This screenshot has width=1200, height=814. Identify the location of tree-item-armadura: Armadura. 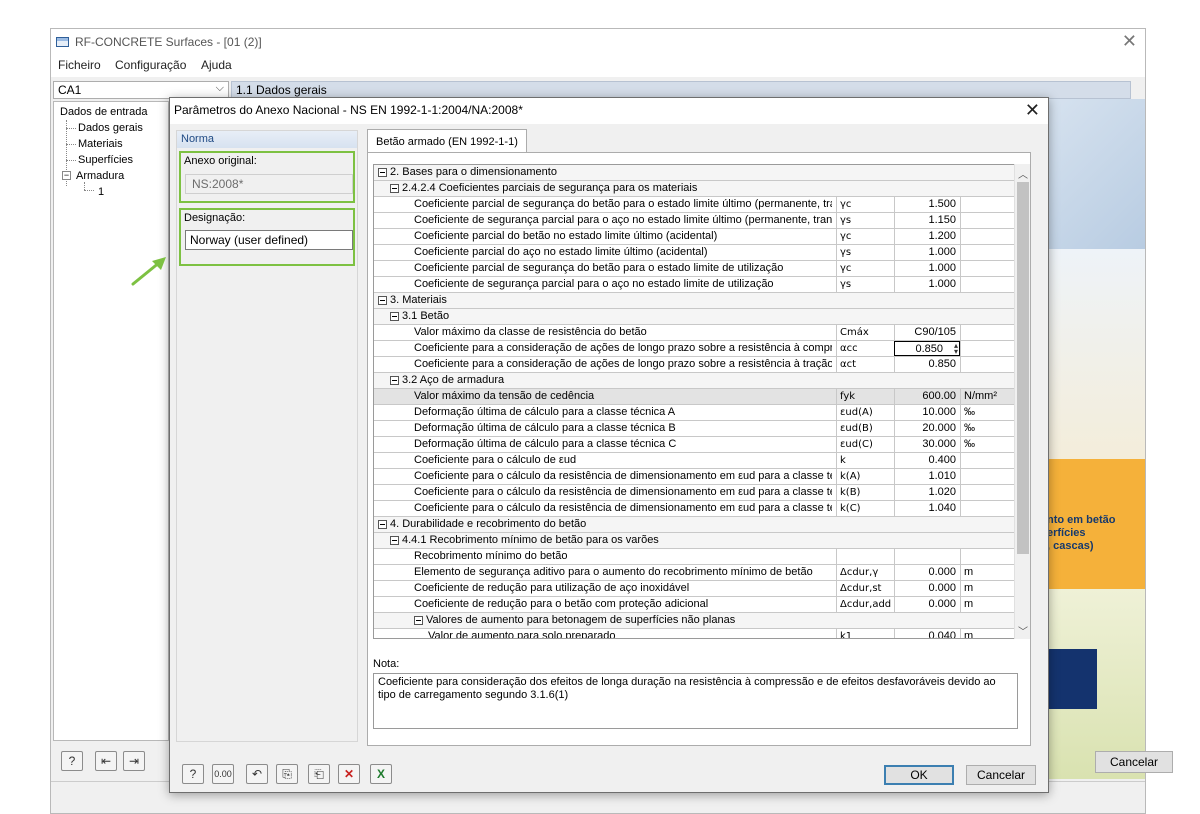
(100, 176).